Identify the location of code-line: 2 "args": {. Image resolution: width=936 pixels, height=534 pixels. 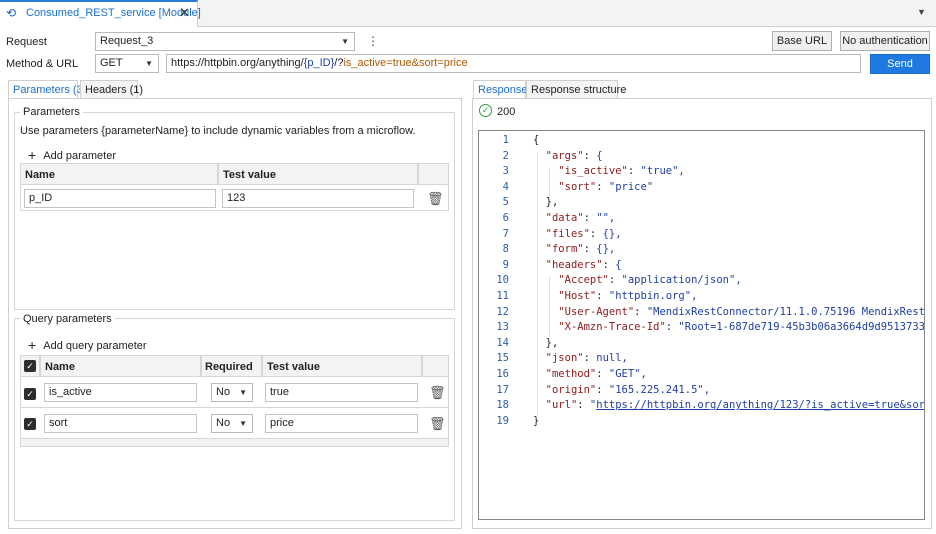
(701, 158).